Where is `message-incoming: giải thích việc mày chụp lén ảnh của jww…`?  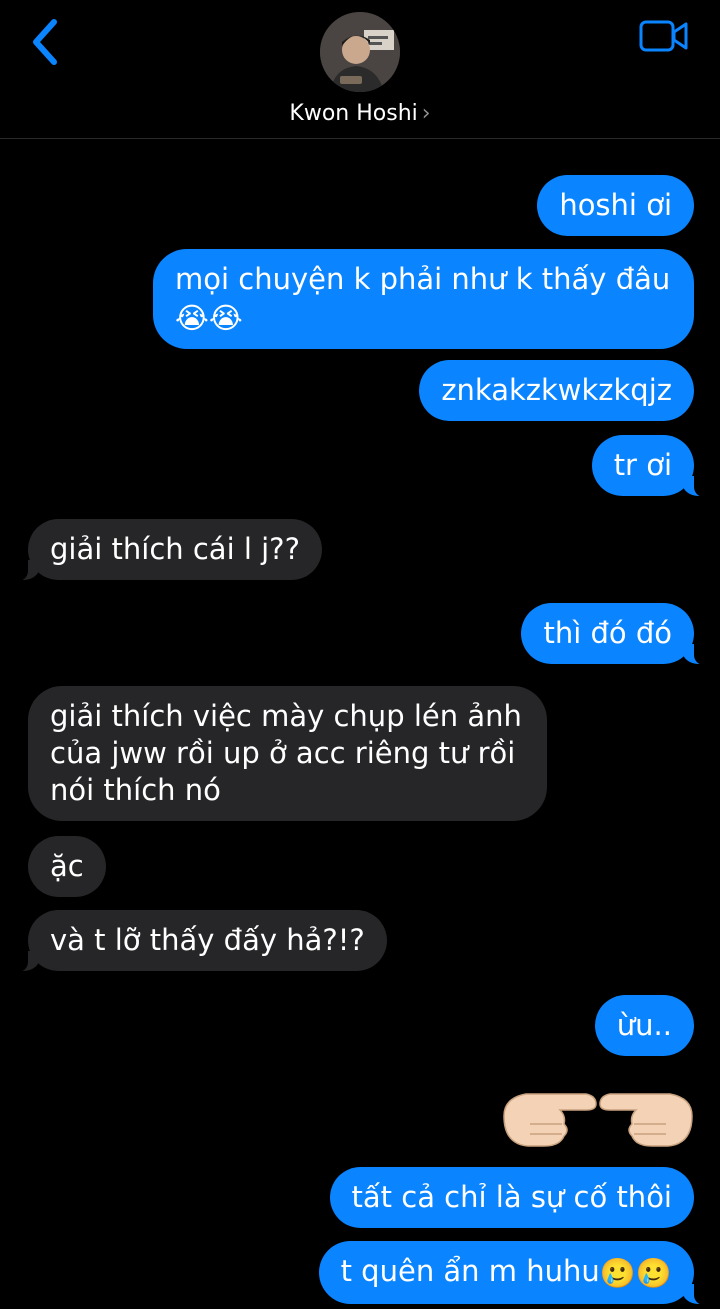 message-incoming: giải thích việc mày chụp lén ảnh của jww… is located at coordinates (287, 753).